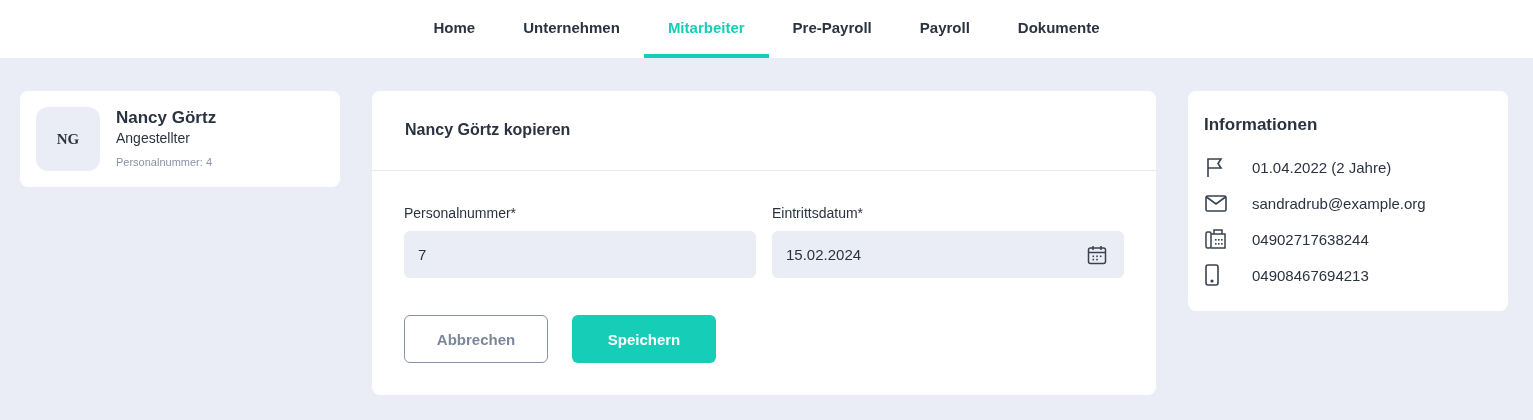  What do you see at coordinates (764, 131) in the screenshot?
I see `form-title: Nancy Görtz kopieren` at bounding box center [764, 131].